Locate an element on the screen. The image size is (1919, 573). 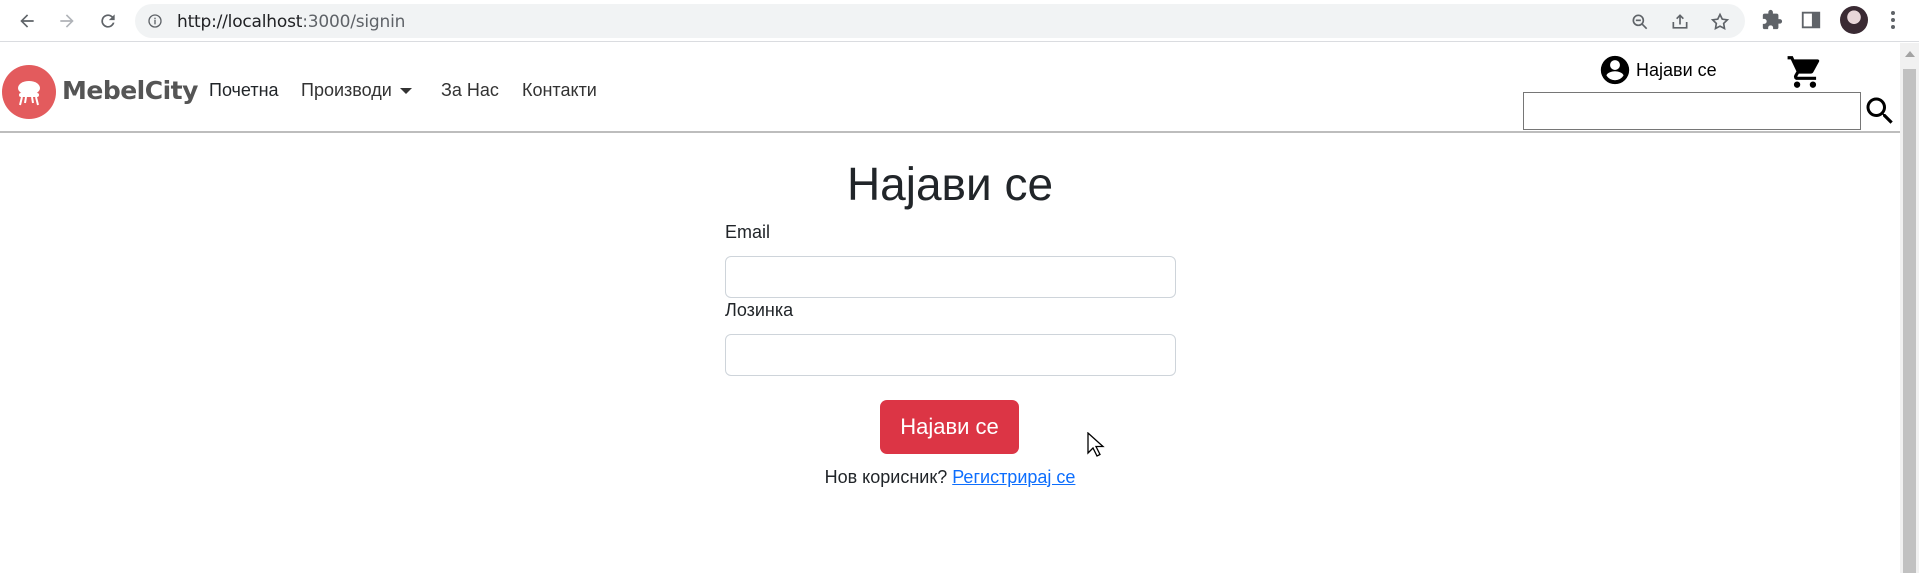
forward-button is located at coordinates (67, 21).